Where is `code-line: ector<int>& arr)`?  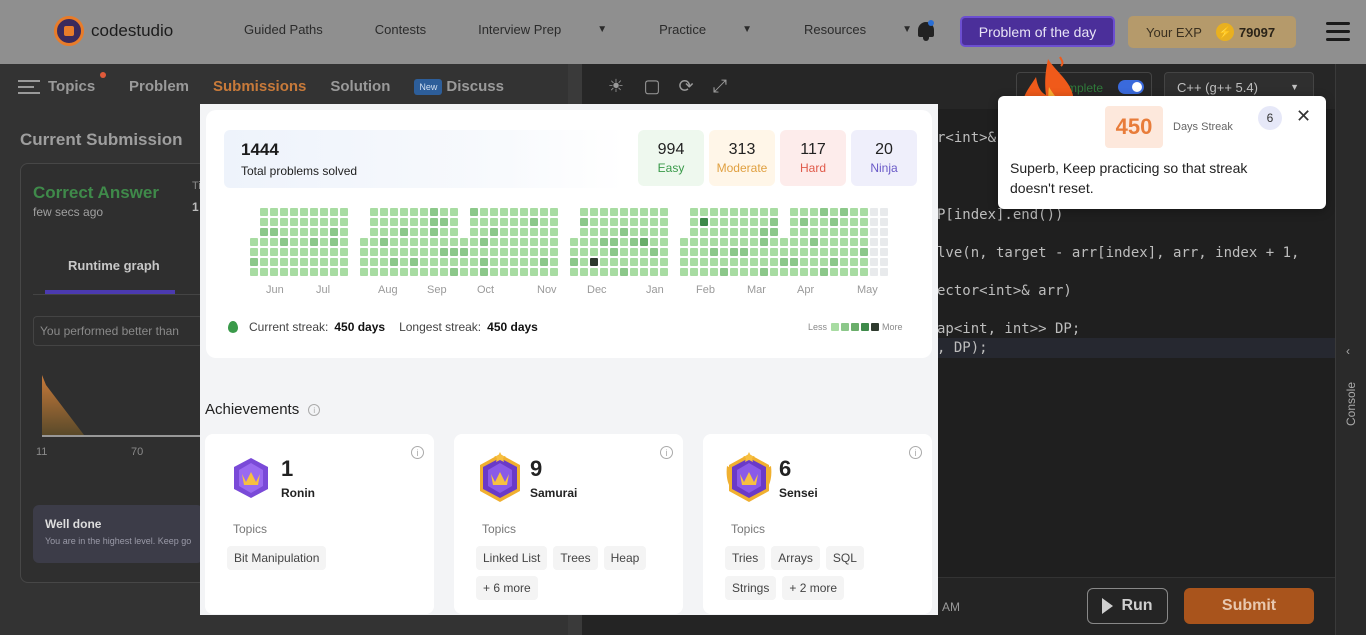
code-line: ector<int>& arr) is located at coordinates (1004, 291).